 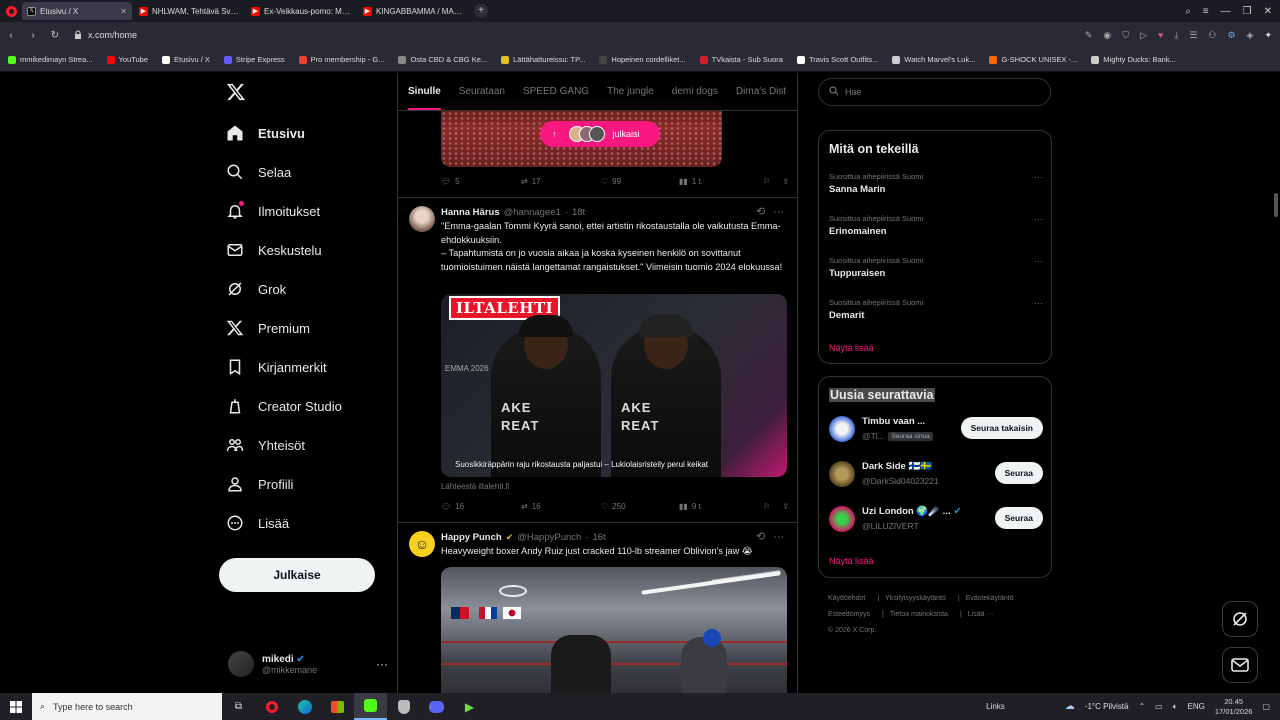 I want to click on maximize-icon: ❐, so click(x=1247, y=11).